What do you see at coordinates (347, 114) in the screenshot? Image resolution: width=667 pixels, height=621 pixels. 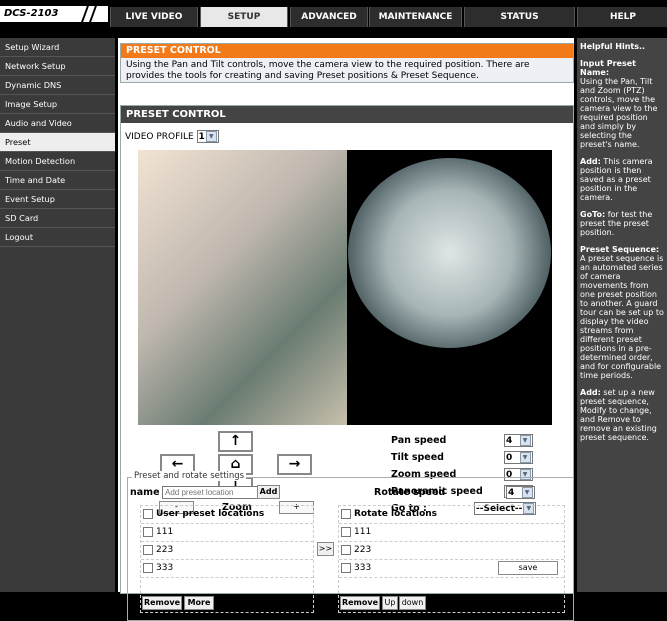 I see `panel-title: PRESET CONTROL` at bounding box center [347, 114].